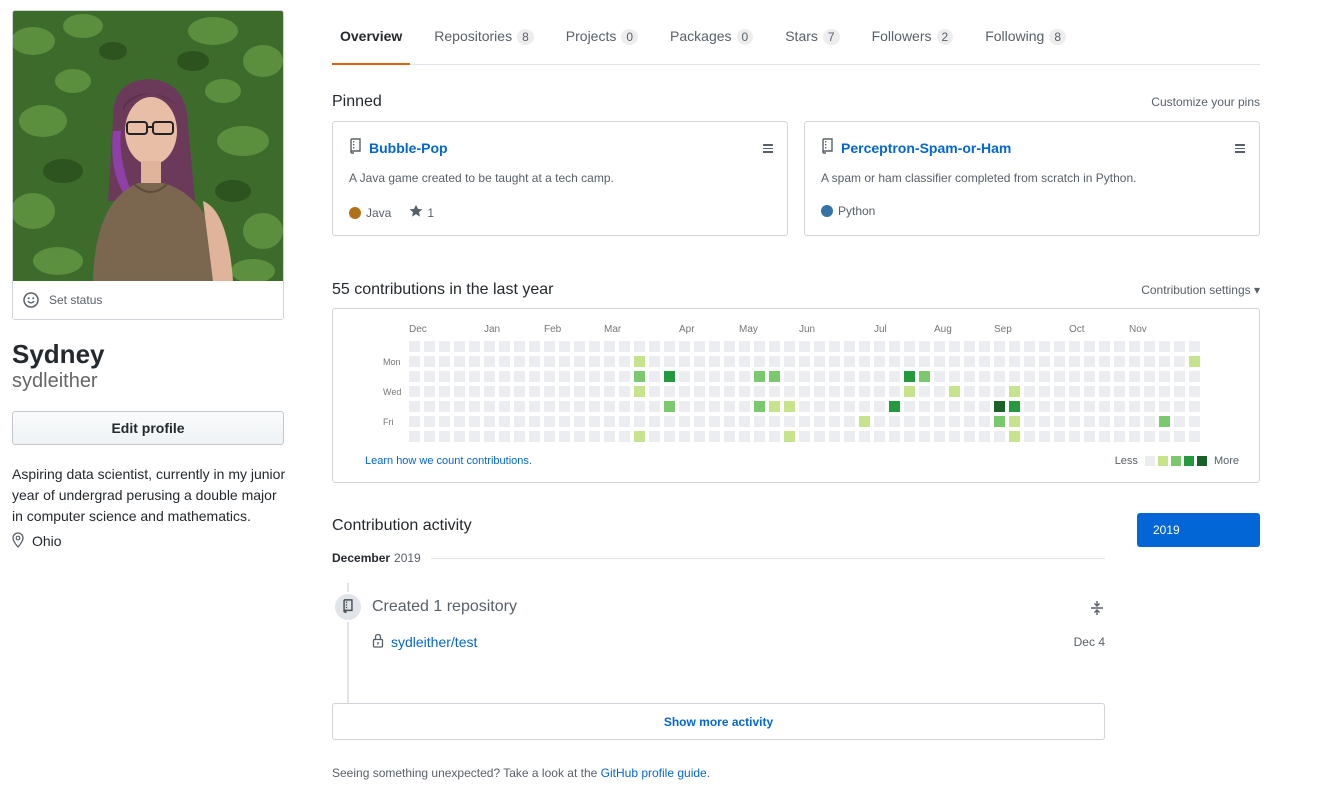 This screenshot has width=1326, height=802. Describe the element at coordinates (1025, 39) in the screenshot. I see `tab-following: Following 8` at that location.